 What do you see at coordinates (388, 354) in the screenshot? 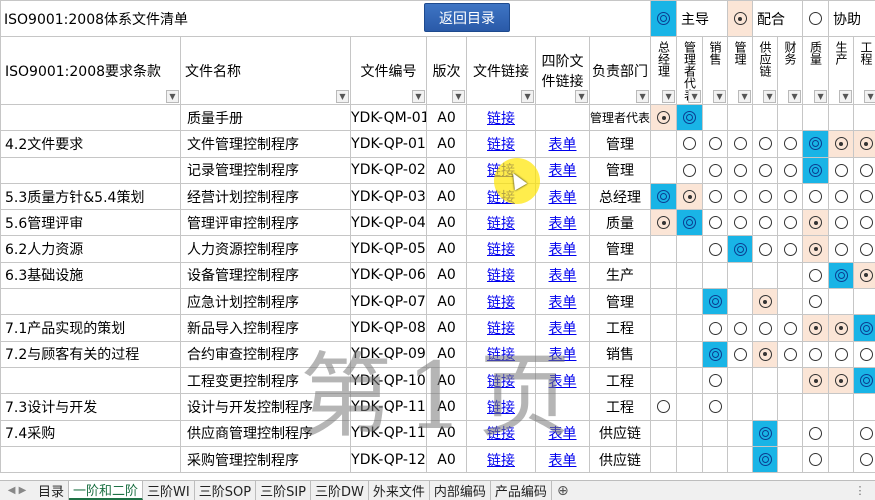
I see `cell-file-code: YDK-QP-09` at bounding box center [388, 354].